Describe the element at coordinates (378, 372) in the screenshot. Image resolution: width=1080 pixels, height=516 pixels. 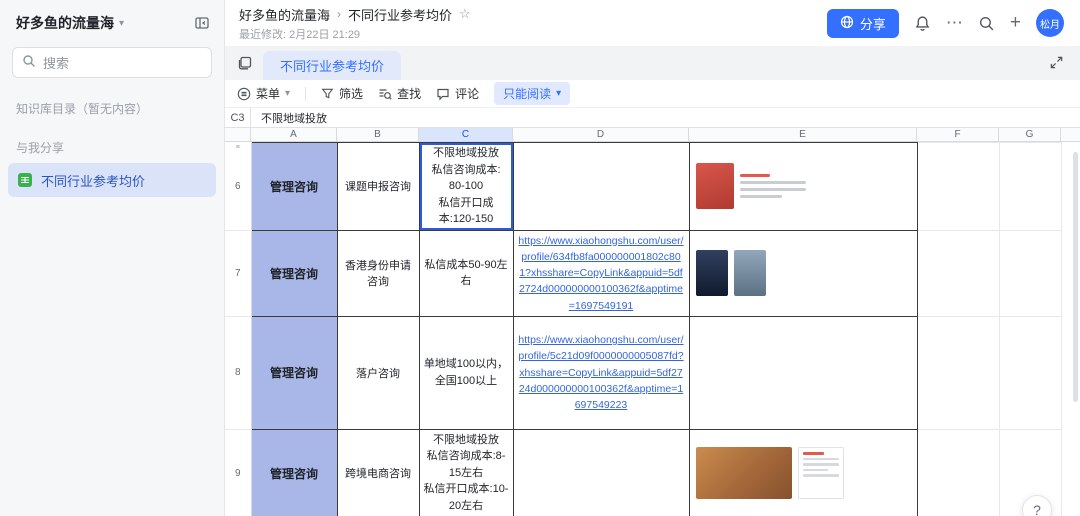
I see `cell-industry: 落户咨询` at that location.